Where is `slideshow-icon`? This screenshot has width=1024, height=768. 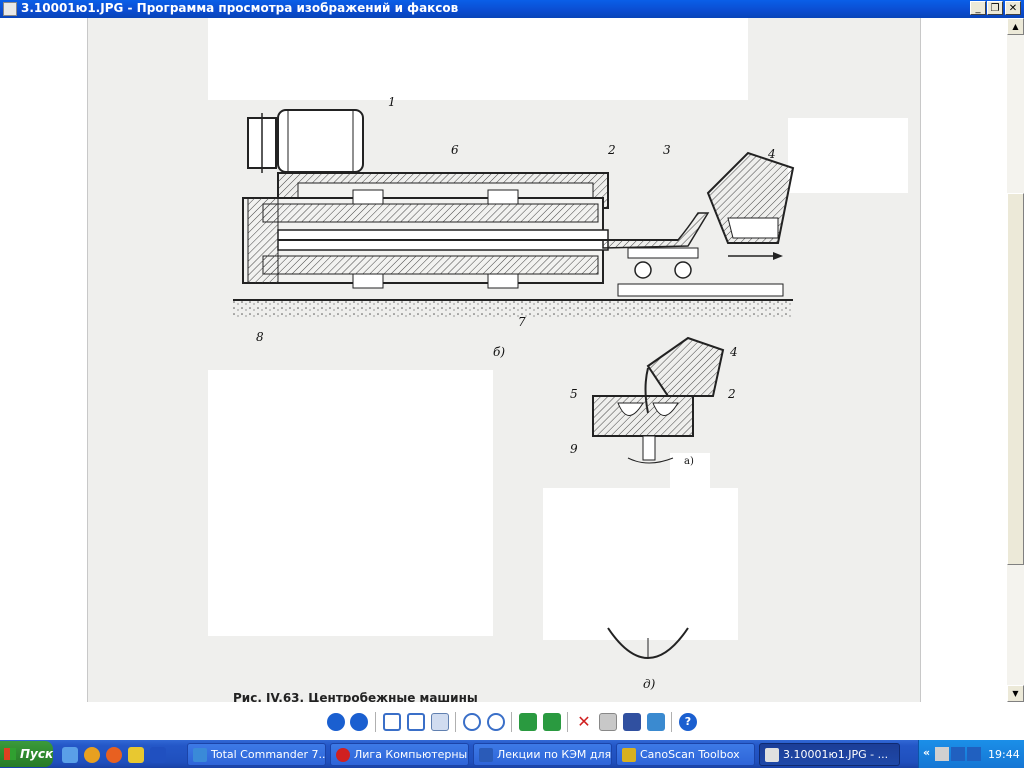 slideshow-icon is located at coordinates (440, 722).